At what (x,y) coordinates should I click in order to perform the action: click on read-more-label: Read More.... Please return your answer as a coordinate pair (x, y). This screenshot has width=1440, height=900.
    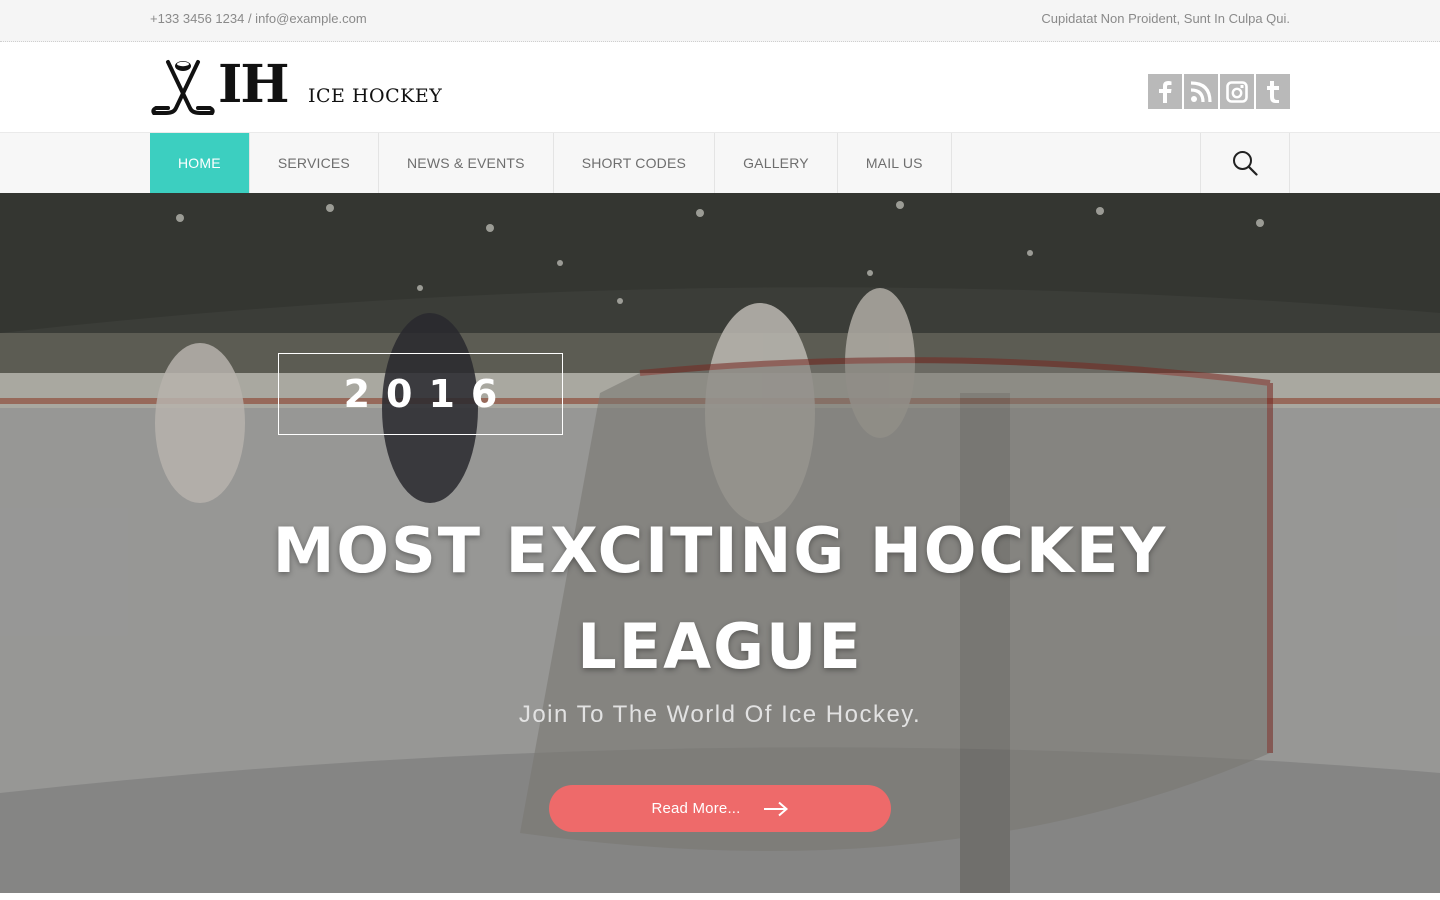
    Looking at the image, I should click on (696, 808).